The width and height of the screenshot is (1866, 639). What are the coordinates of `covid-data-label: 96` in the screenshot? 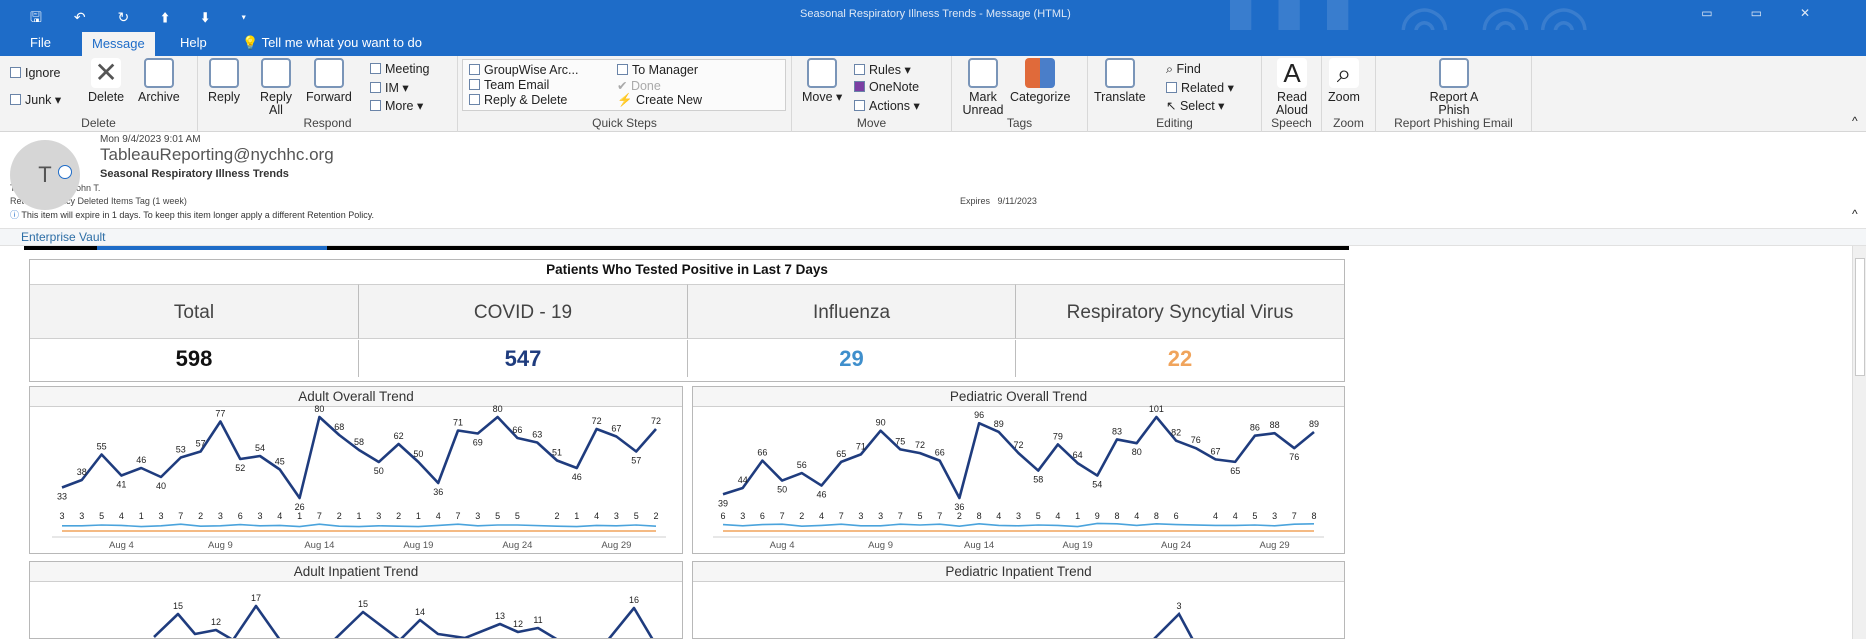 It's located at (979, 415).